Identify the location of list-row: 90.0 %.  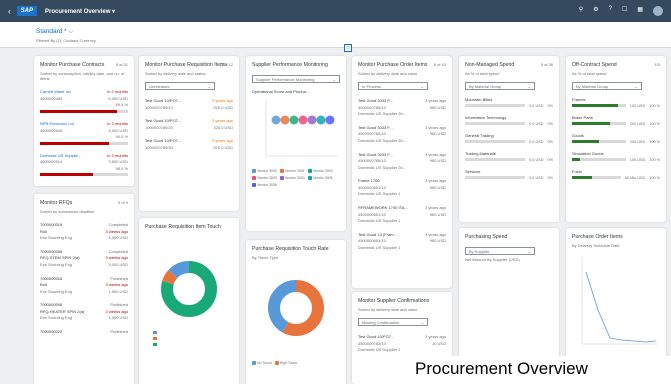
(84, 137).